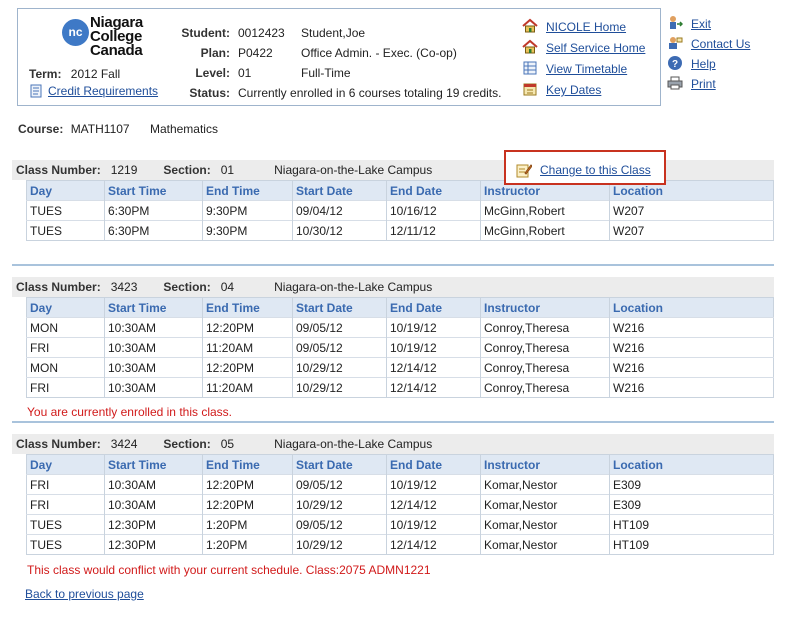  I want to click on plan-code: P0422, so click(255, 53).